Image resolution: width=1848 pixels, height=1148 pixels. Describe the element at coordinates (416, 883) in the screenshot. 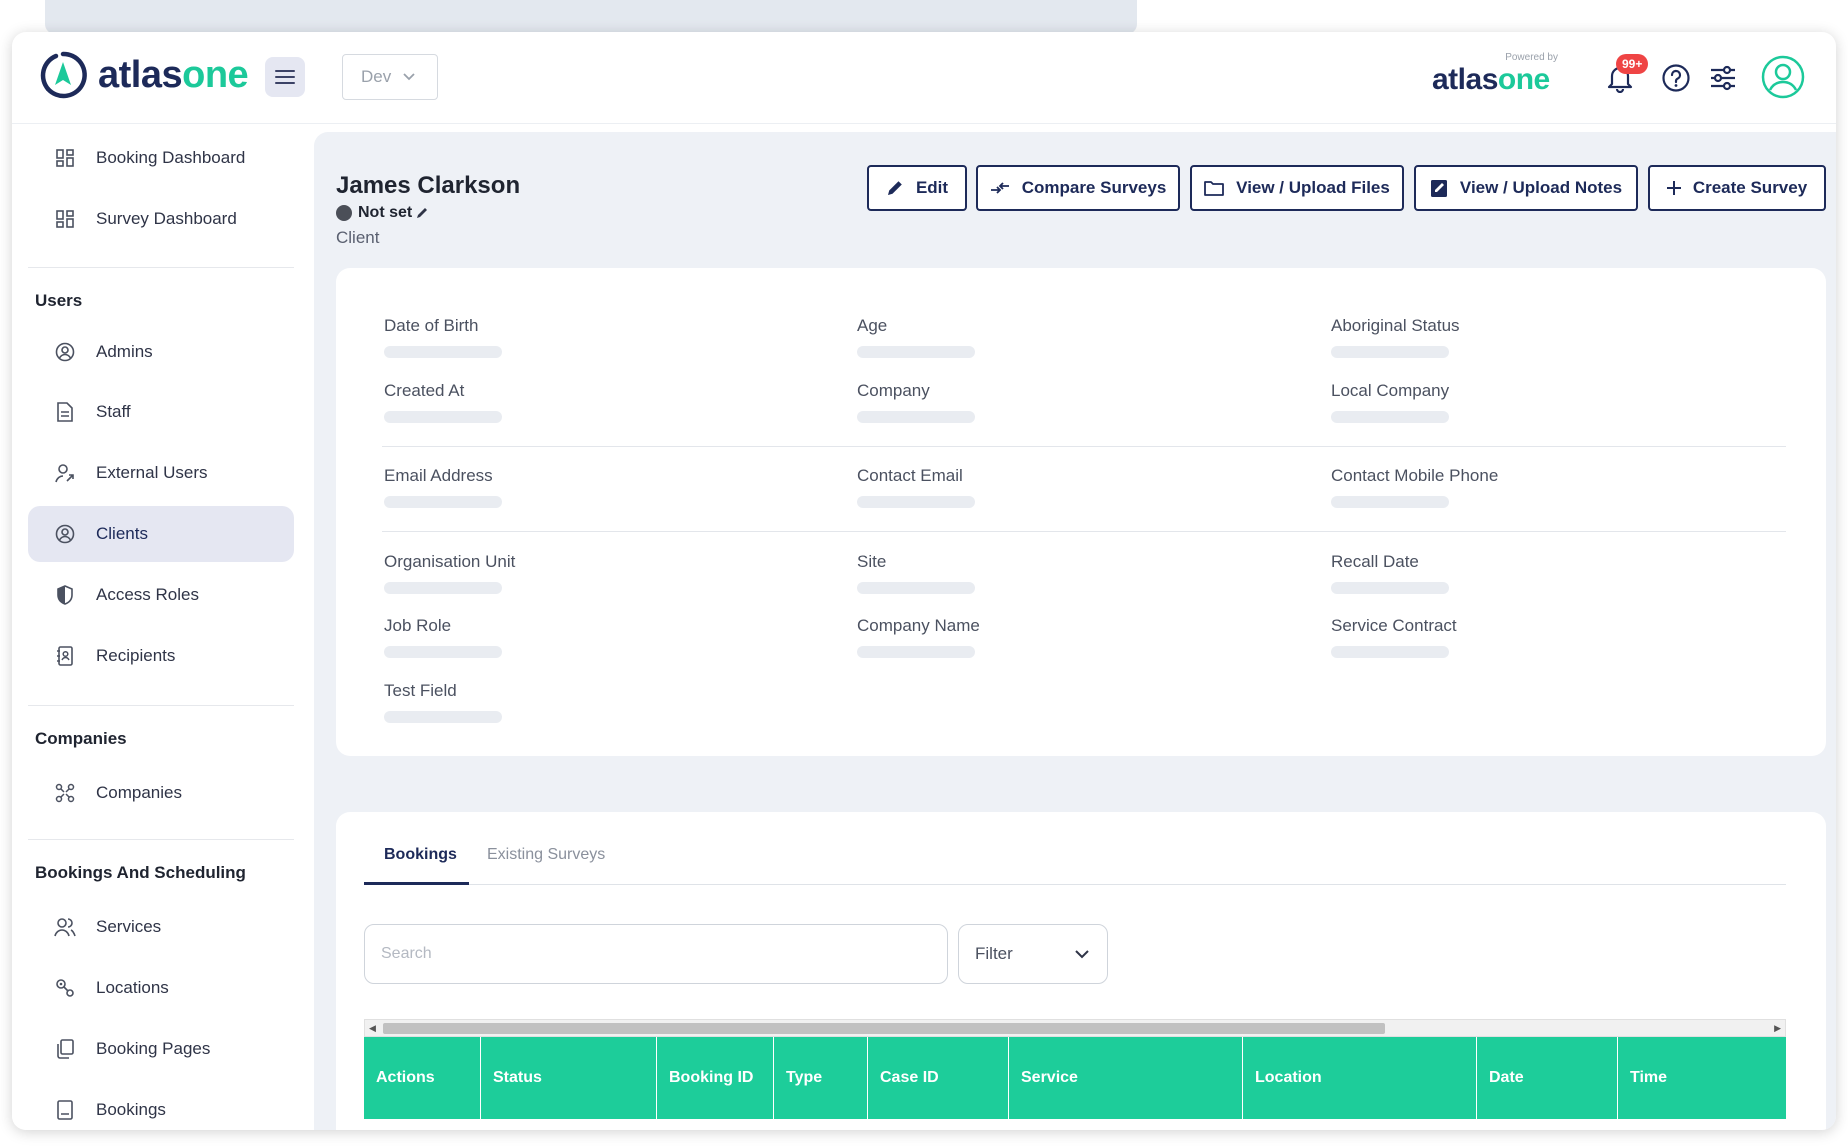

I see `active-tab-indicator` at that location.